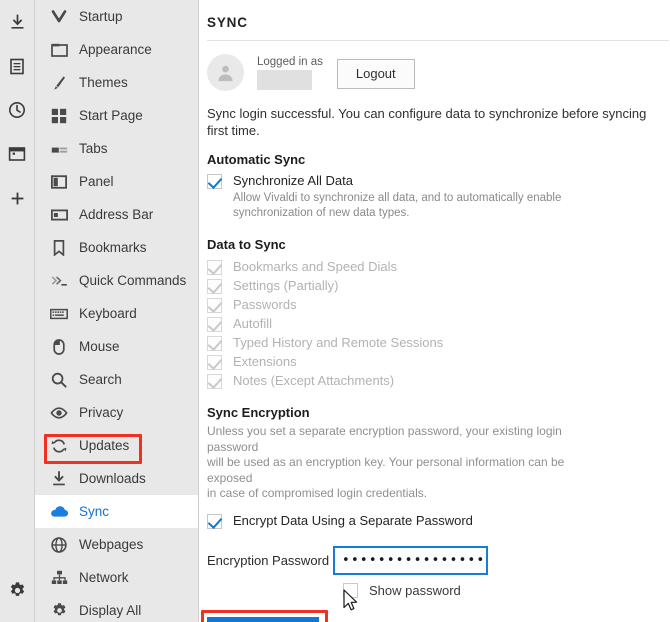 The image size is (670, 622). I want to click on account-info: Logged in as, so click(290, 72).